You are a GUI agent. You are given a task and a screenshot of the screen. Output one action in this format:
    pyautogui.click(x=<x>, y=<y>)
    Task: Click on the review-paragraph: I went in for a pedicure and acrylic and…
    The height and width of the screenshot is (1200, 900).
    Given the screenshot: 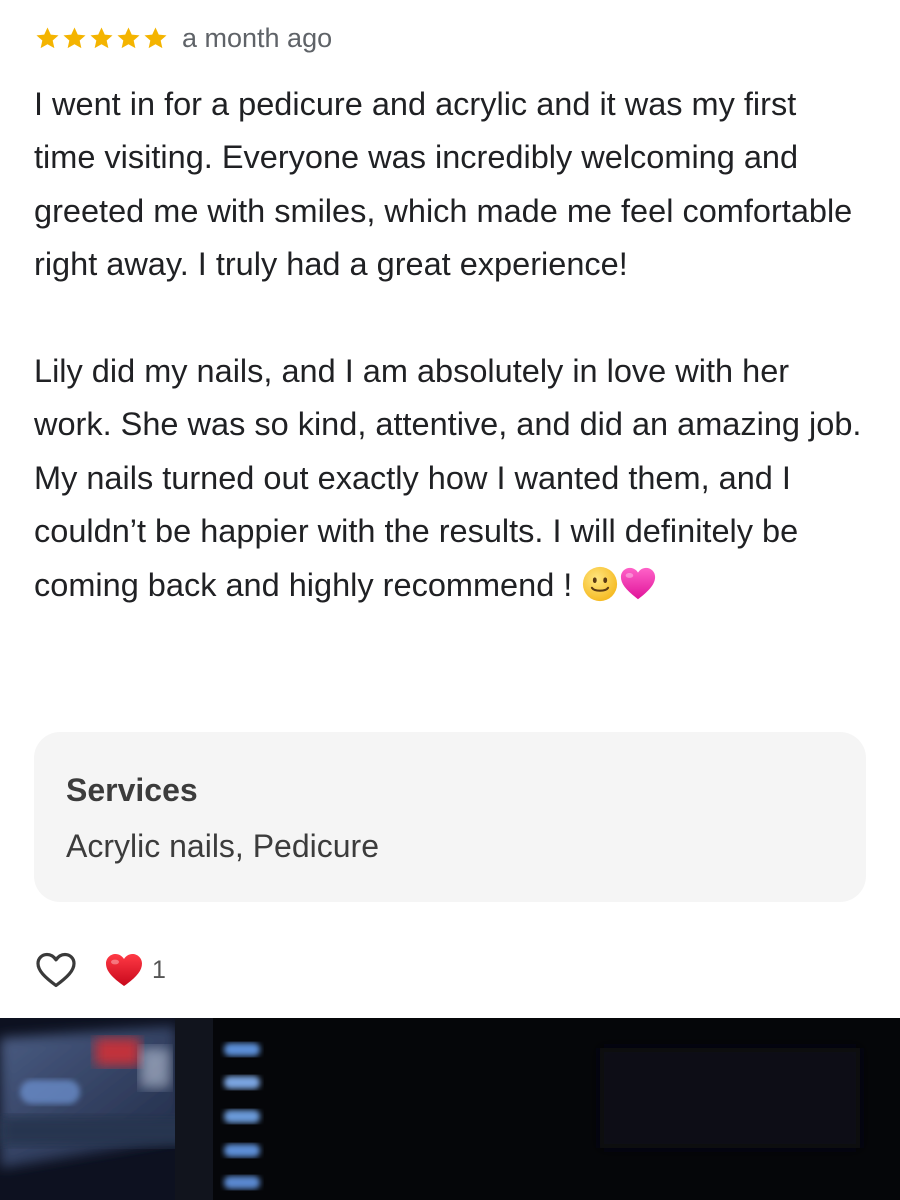 What is the action you would take?
    pyautogui.click(x=443, y=184)
    